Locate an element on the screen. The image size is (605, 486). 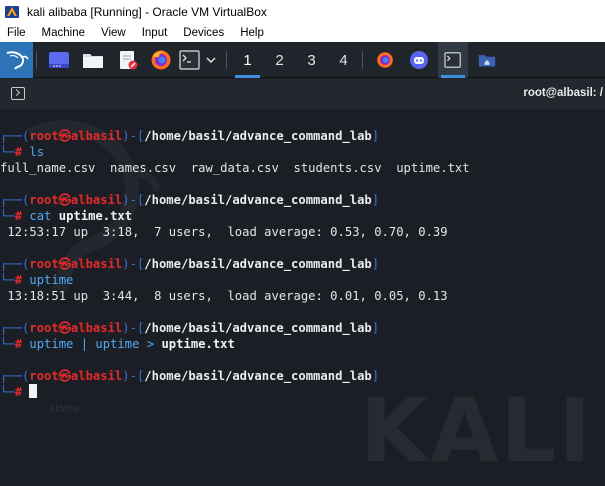
text-cursor is located at coordinates (33, 391).